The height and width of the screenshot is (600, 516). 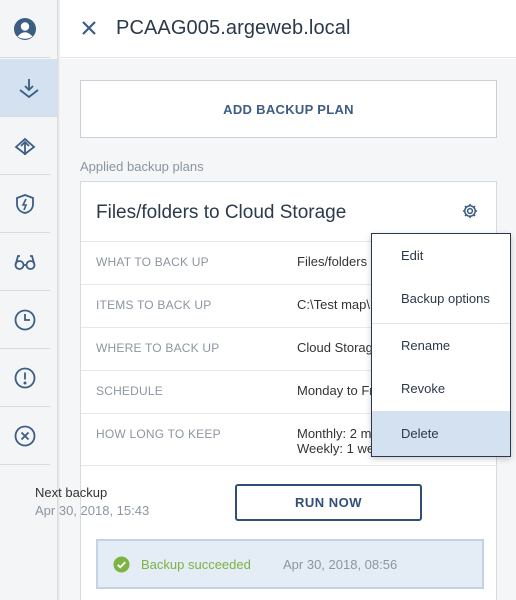 What do you see at coordinates (441, 298) in the screenshot?
I see `menu-item-backup-options: Backup options` at bounding box center [441, 298].